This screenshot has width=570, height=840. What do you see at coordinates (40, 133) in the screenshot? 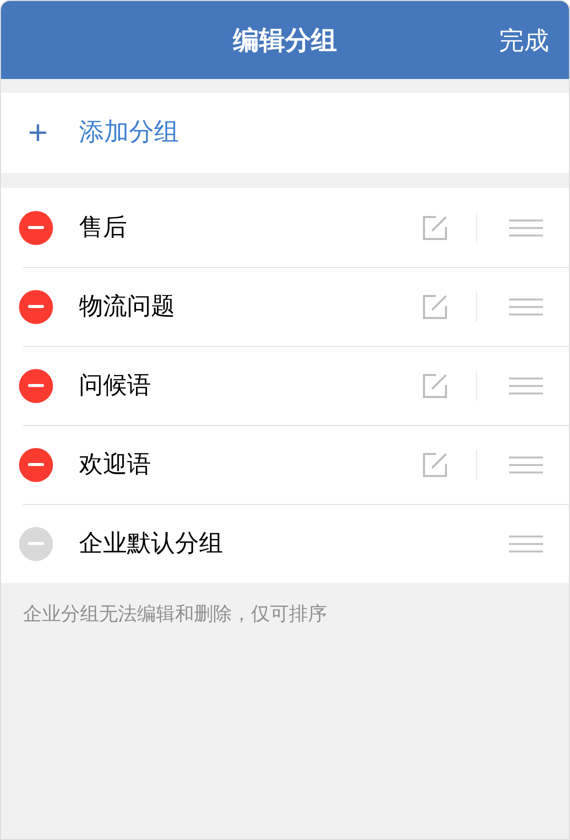
I see `plus-icon: +` at bounding box center [40, 133].